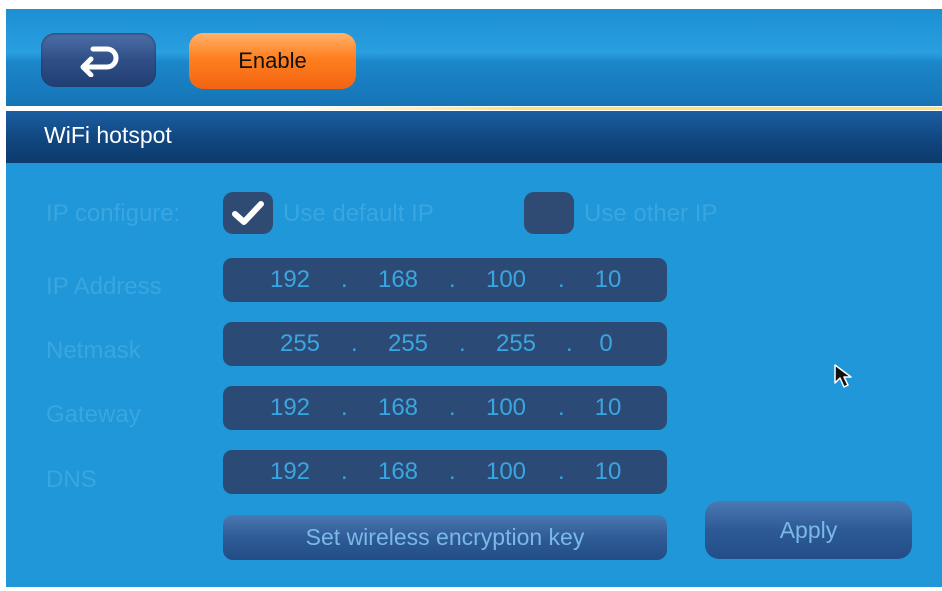  Describe the element at coordinates (290, 472) in the screenshot. I see `dns-octet-1: 192` at that location.